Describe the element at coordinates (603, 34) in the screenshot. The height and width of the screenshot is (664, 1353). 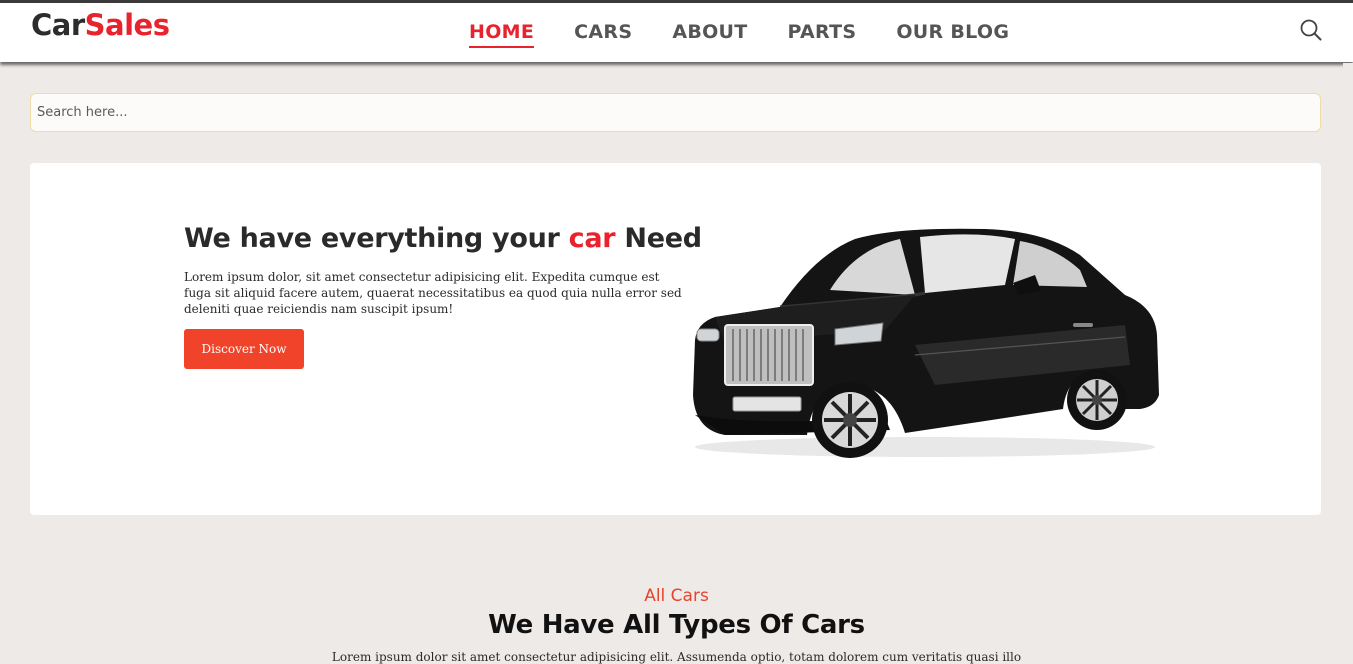
I see `nav-cars: CARS` at that location.